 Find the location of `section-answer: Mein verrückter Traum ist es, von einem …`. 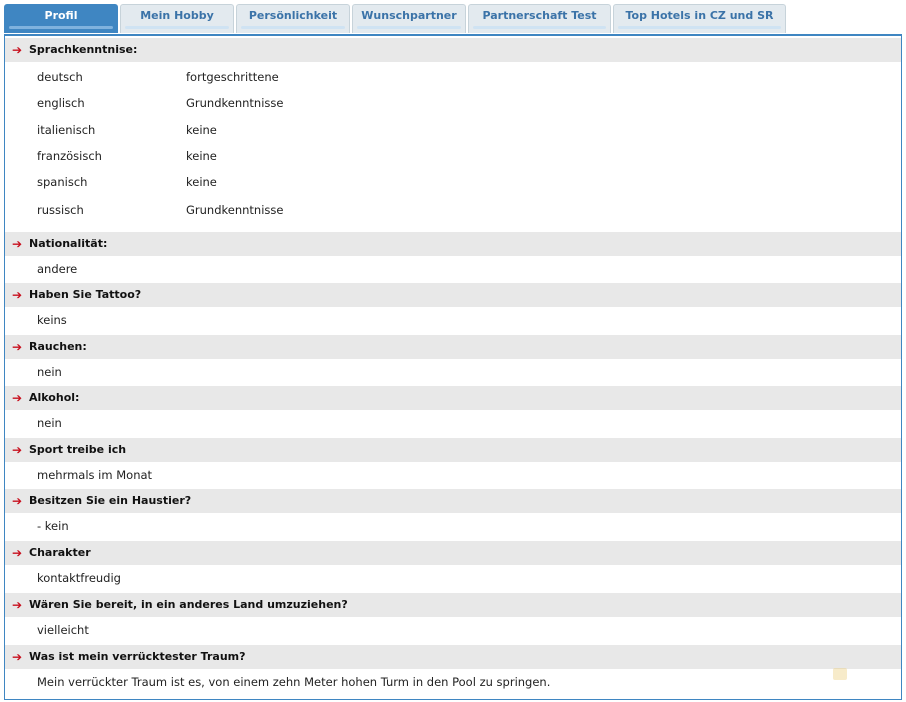

section-answer: Mein verrückter Traum ist es, von einem … is located at coordinates (294, 682).